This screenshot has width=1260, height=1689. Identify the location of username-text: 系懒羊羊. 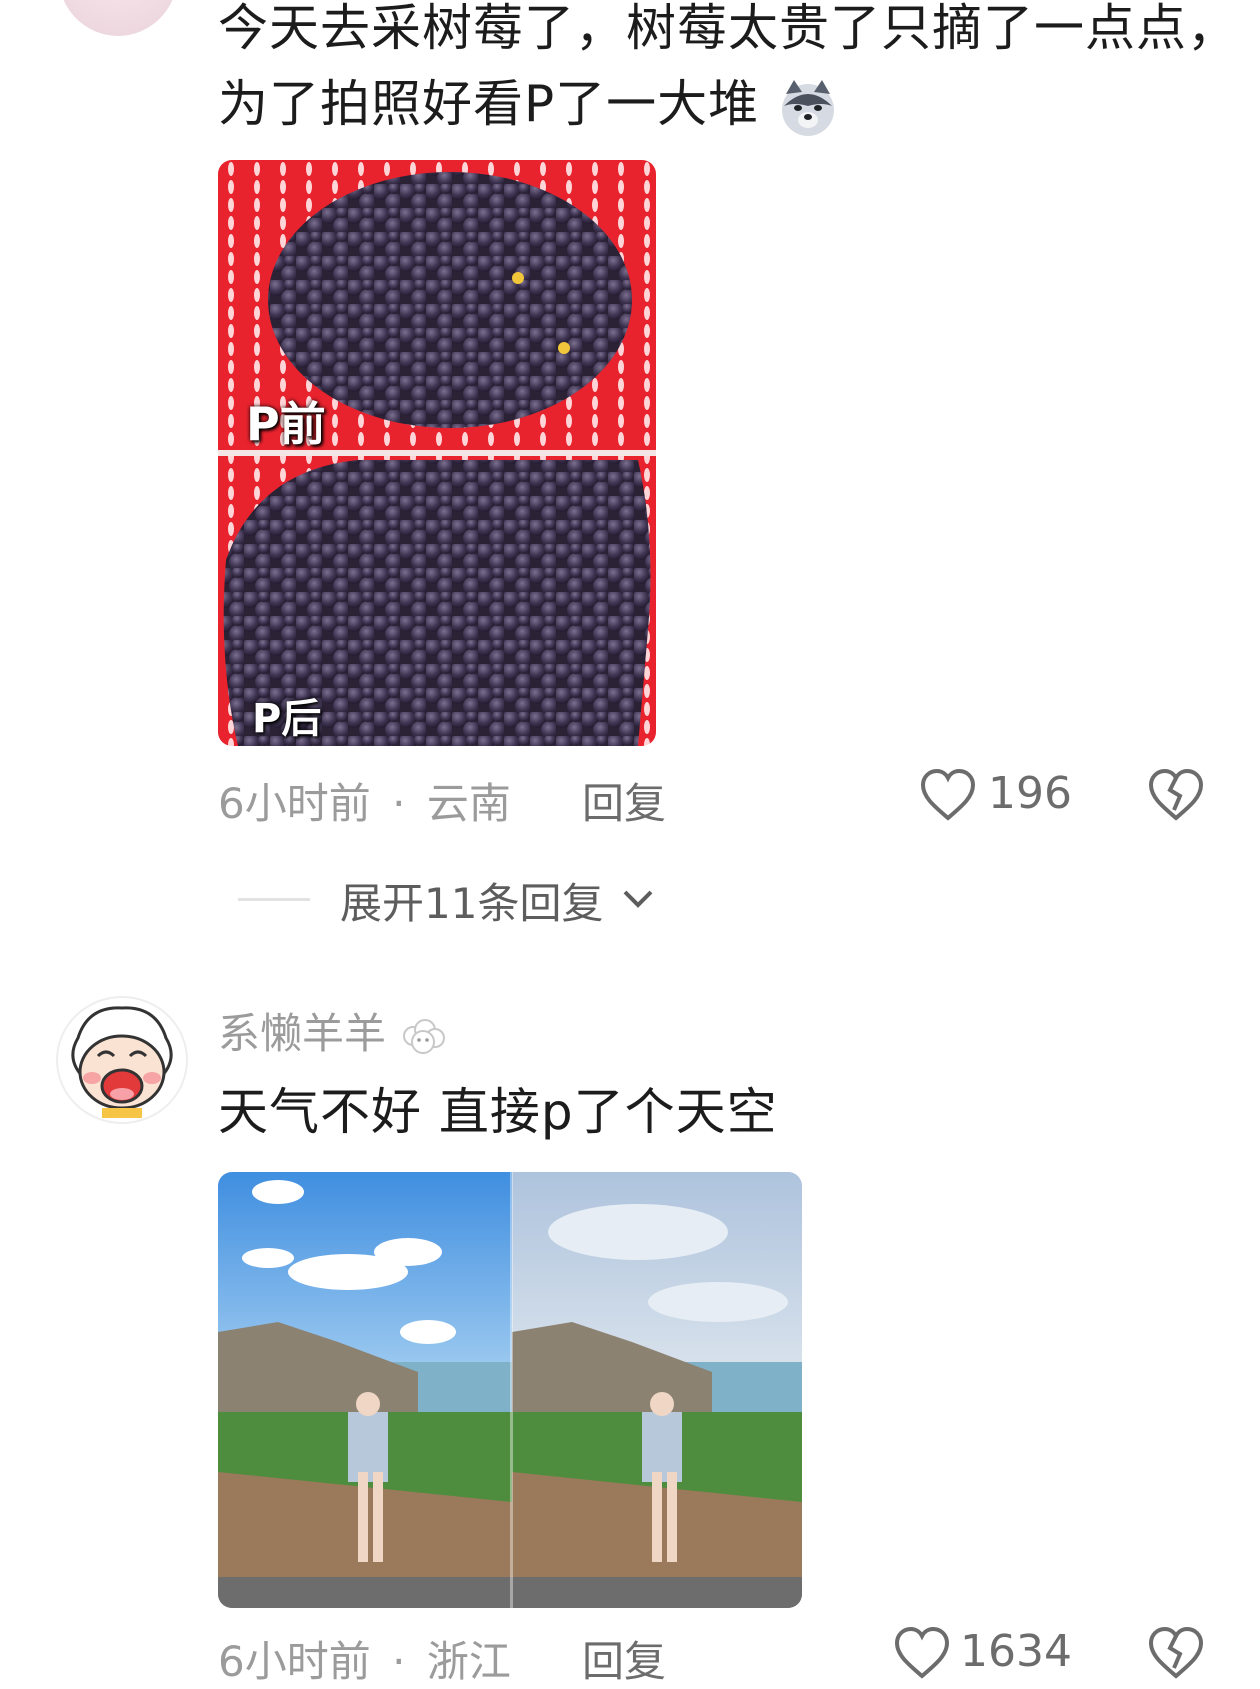
(302, 1033).